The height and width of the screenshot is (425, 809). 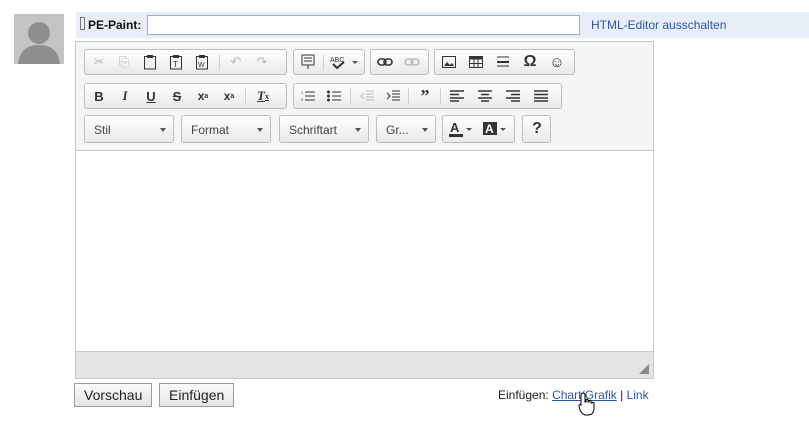 I want to click on image-icon, so click(x=449, y=62).